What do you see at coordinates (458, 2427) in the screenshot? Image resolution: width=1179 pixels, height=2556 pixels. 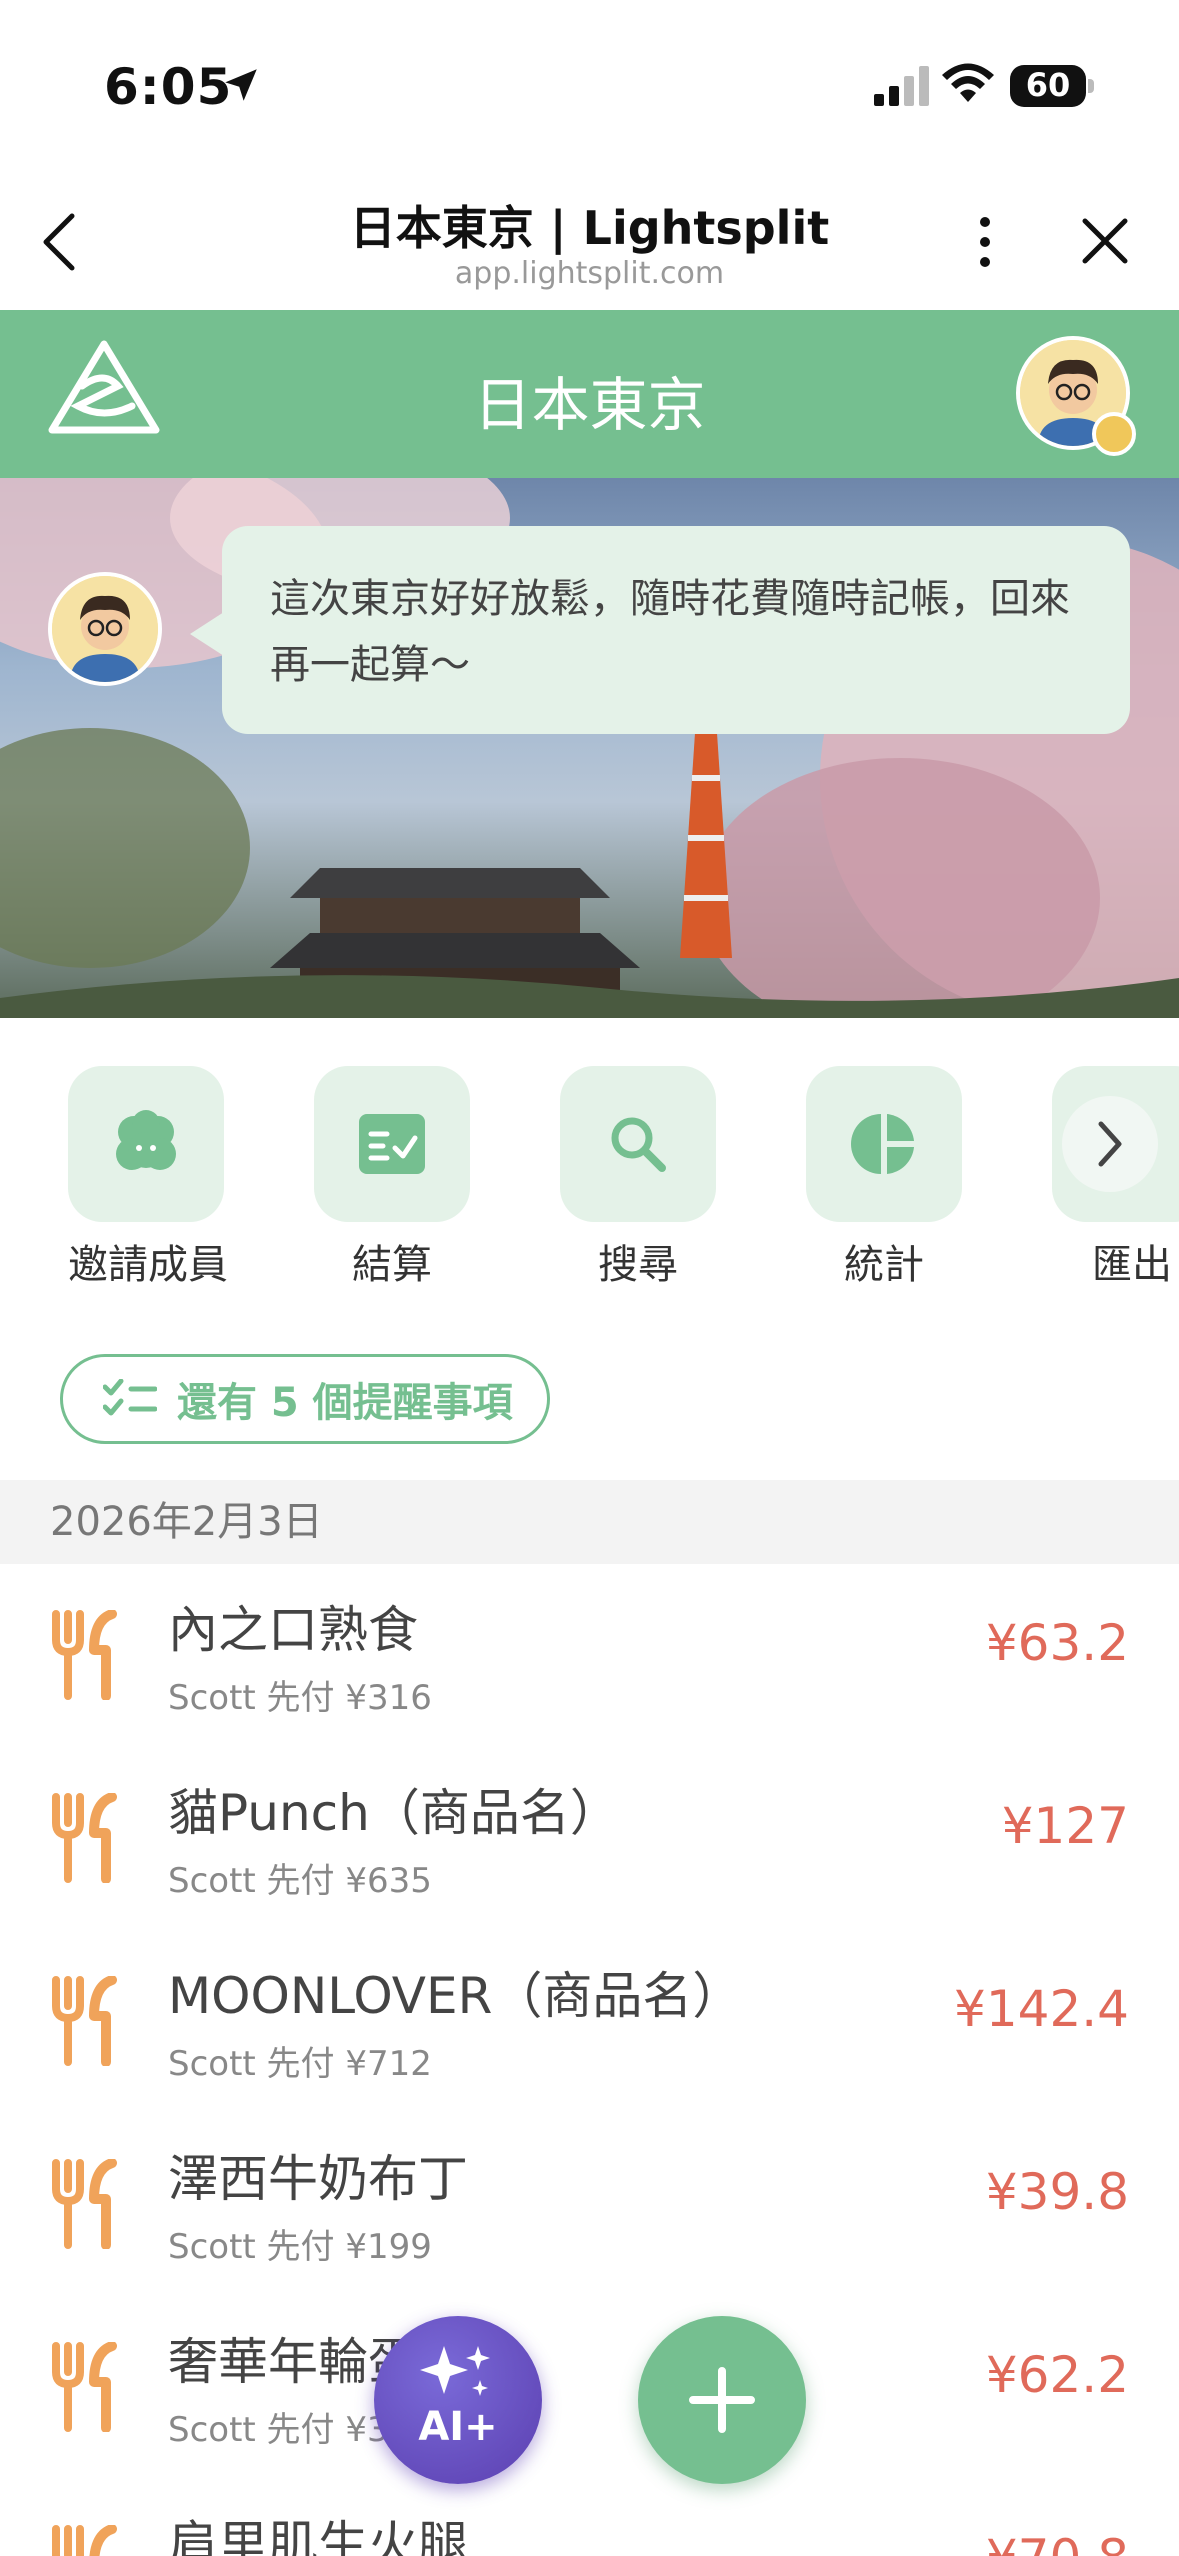 I see `ai-fab-label: AI+` at bounding box center [458, 2427].